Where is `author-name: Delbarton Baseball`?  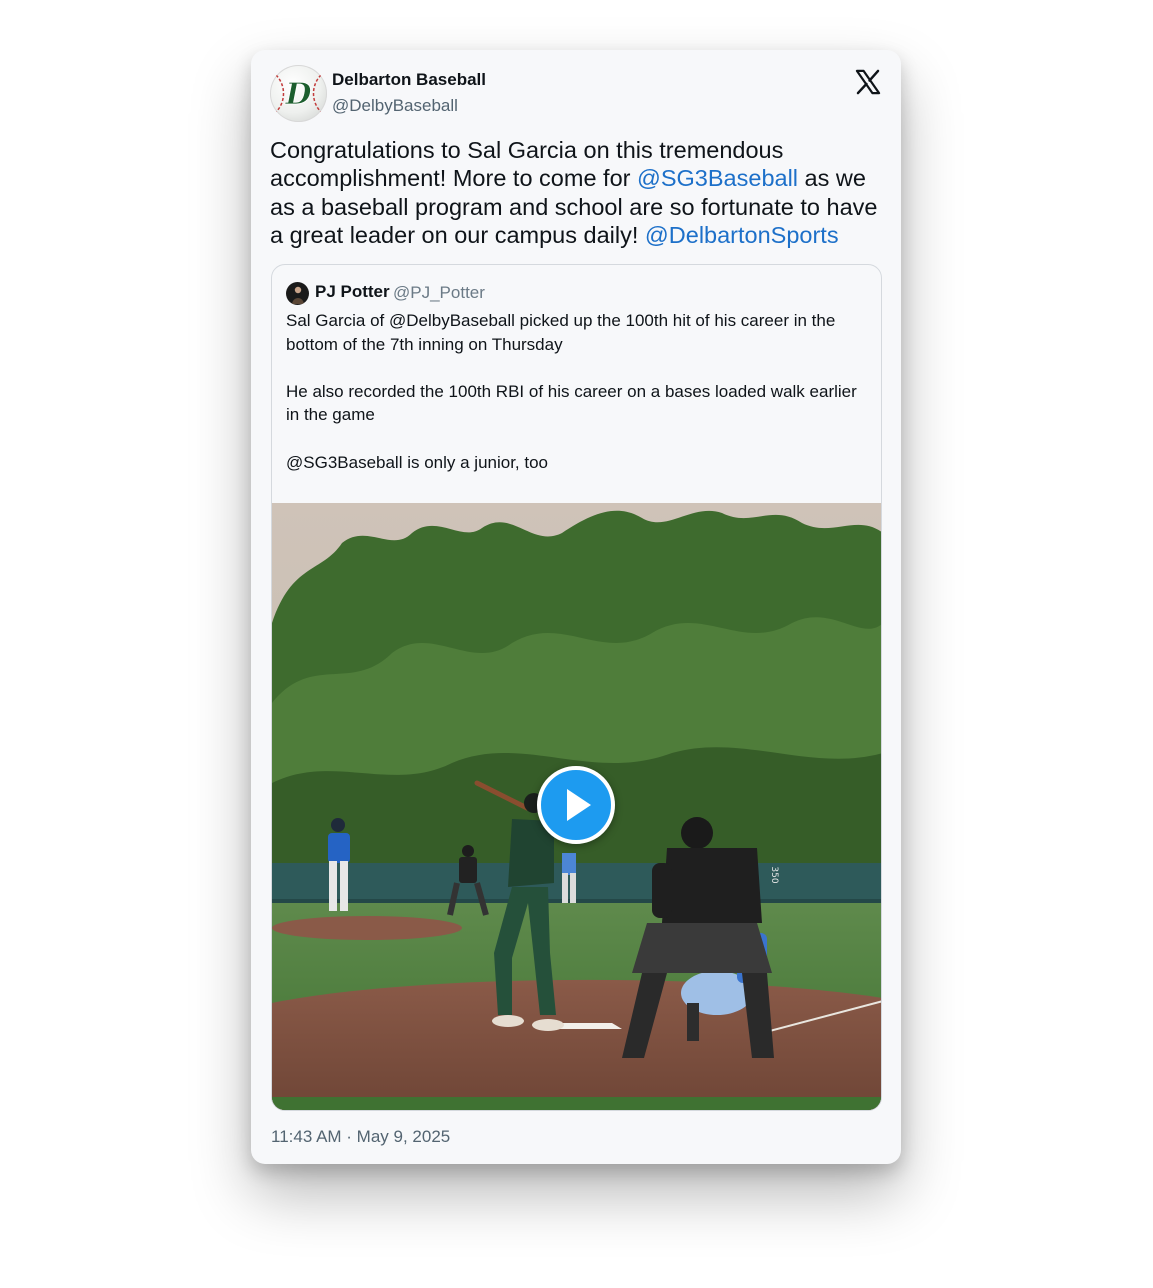 author-name: Delbarton Baseball is located at coordinates (409, 80).